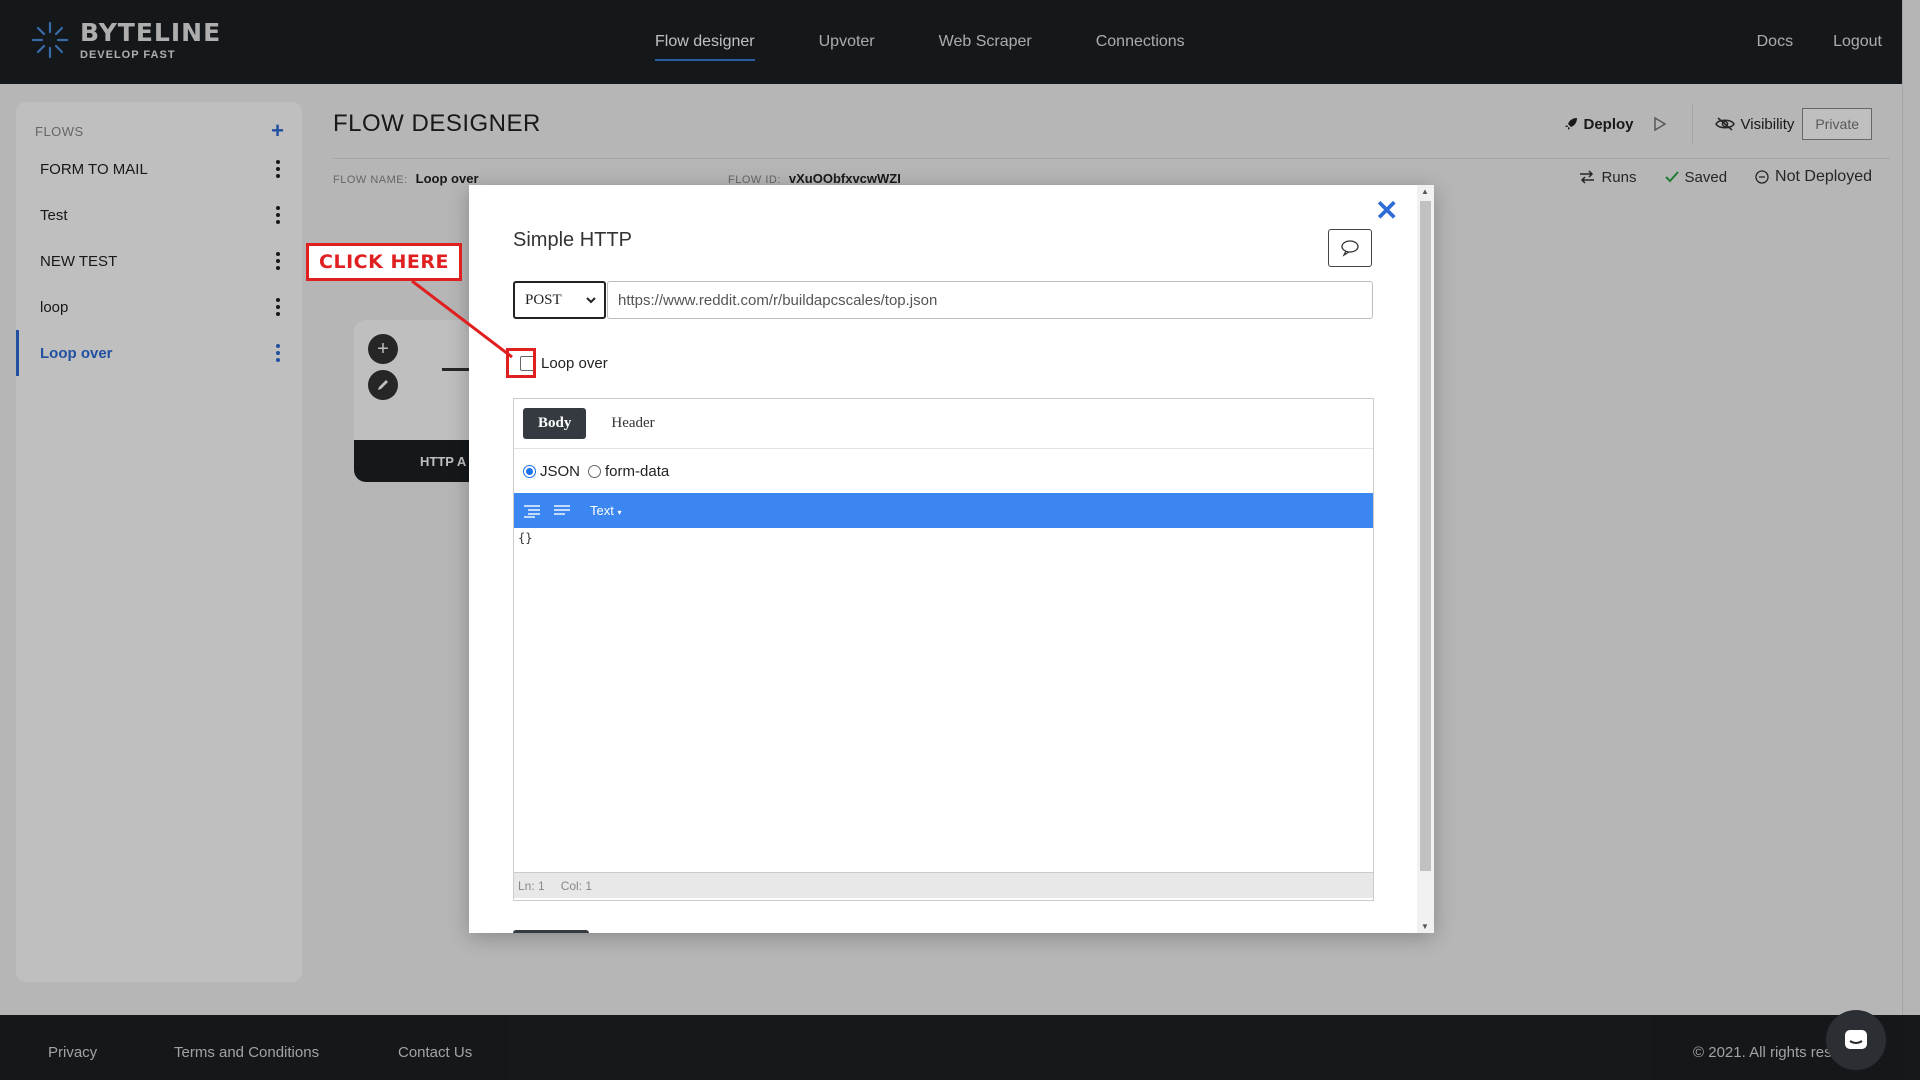 The width and height of the screenshot is (1920, 1080). Describe the element at coordinates (619, 512) in the screenshot. I see `caret-down-icon: ▾` at that location.